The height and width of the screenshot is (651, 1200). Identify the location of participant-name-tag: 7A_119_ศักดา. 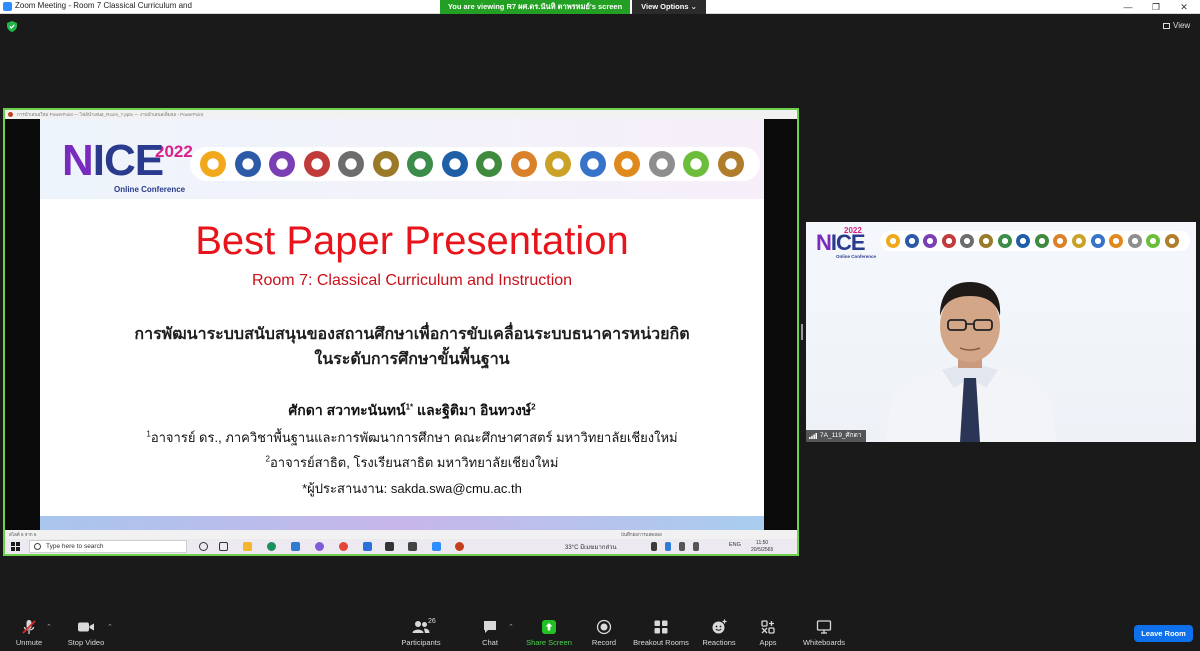
(836, 436).